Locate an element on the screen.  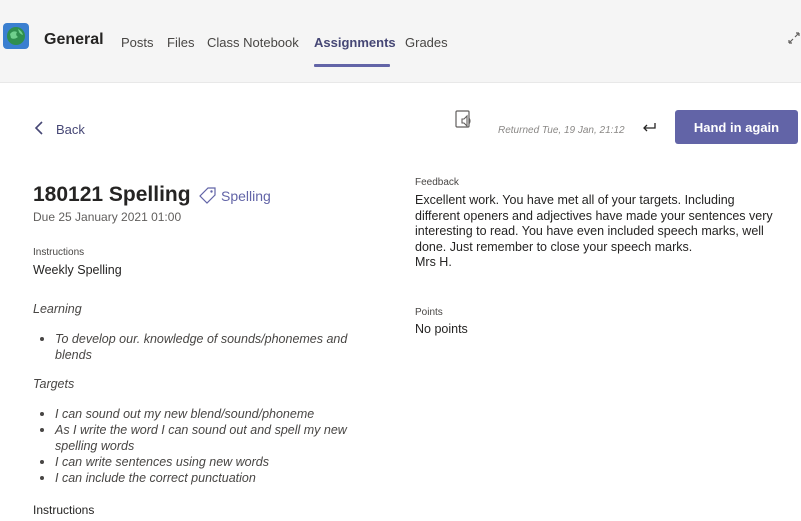
instructions-label-2: Instructions is located at coordinates (64, 510).